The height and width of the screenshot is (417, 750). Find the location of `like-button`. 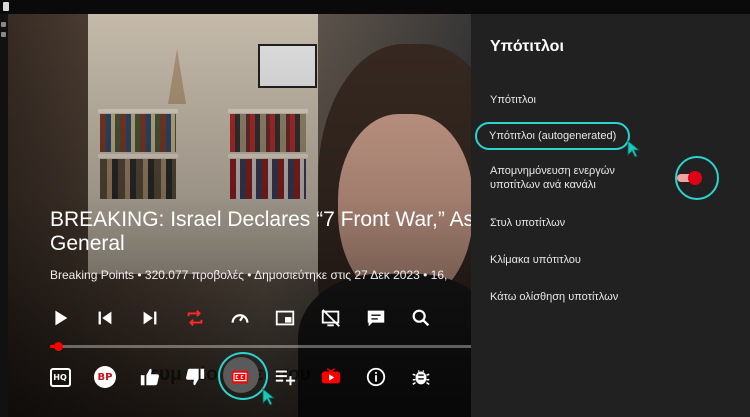

like-button is located at coordinates (150, 377).